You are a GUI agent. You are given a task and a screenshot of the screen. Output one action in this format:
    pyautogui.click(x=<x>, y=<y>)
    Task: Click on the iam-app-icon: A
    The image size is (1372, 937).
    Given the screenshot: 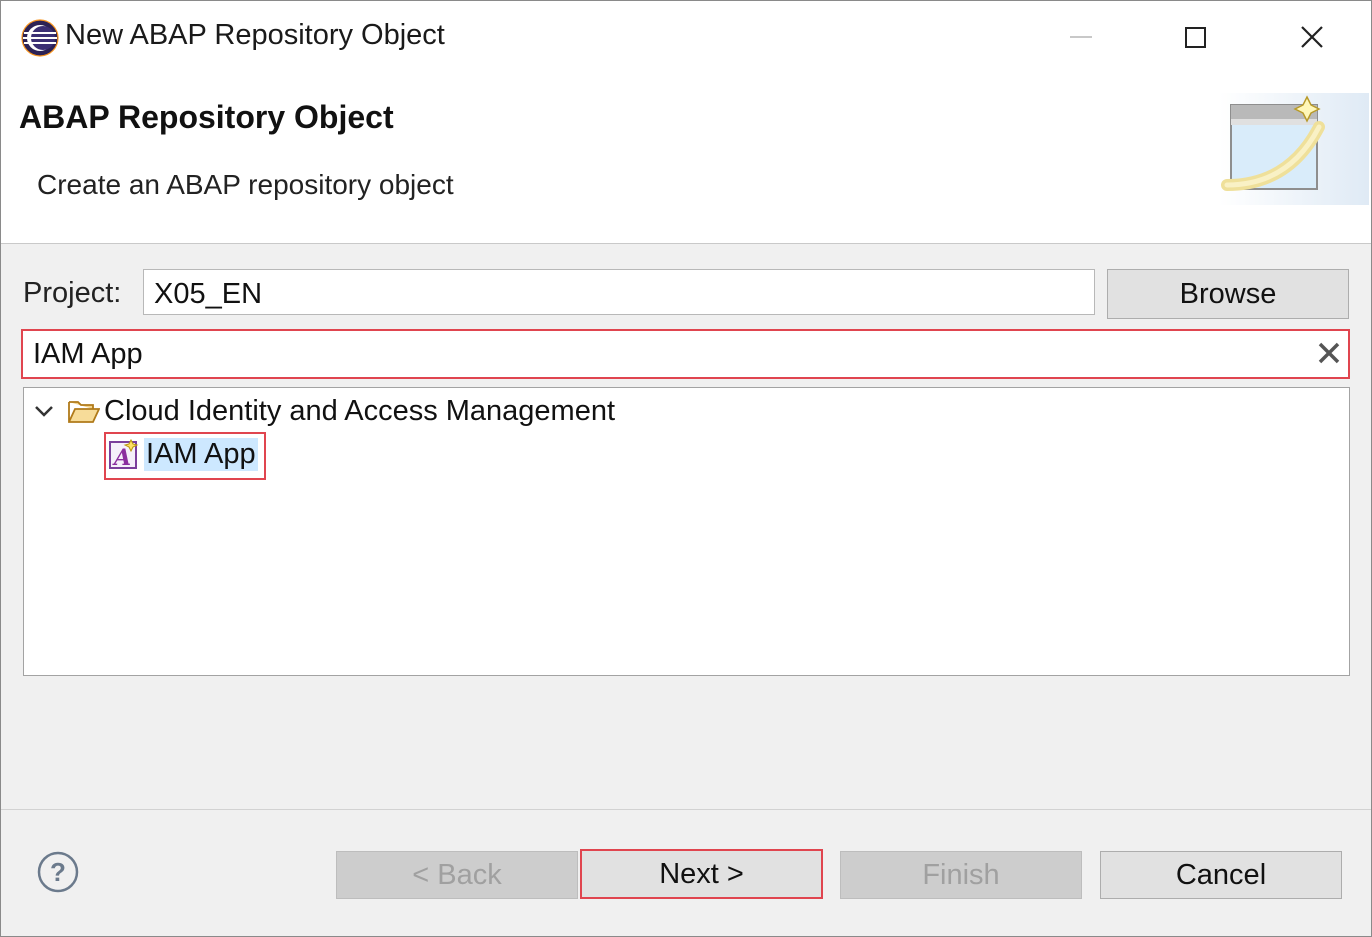 What is the action you would take?
    pyautogui.click(x=124, y=454)
    